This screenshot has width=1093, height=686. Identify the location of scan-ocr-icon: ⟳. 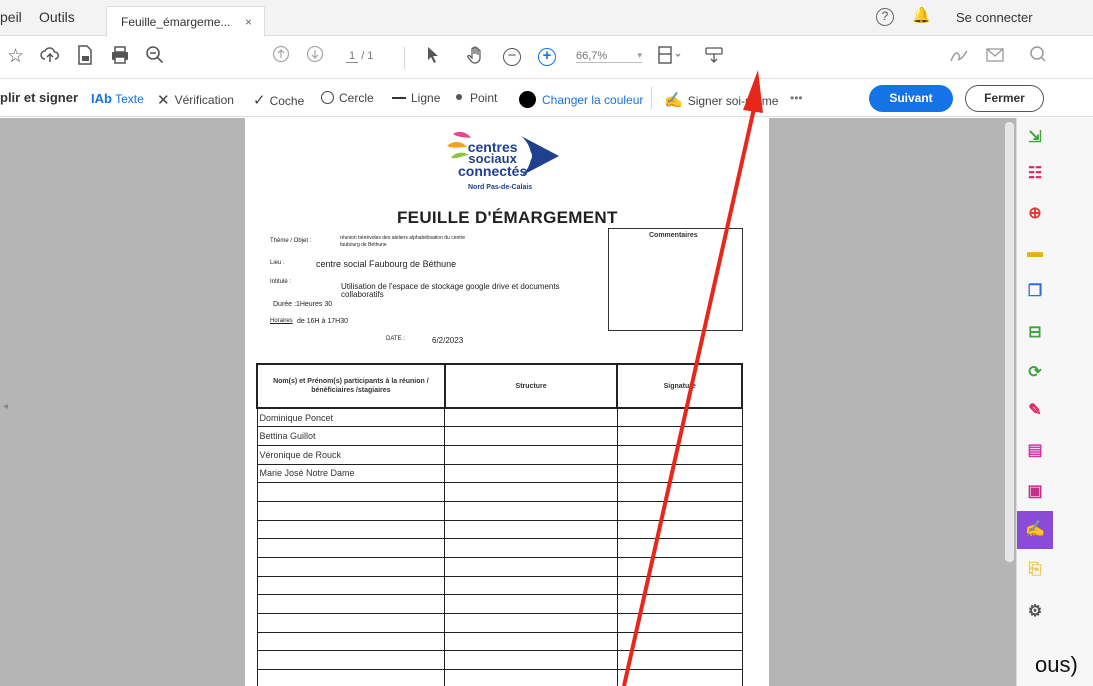
(1035, 373).